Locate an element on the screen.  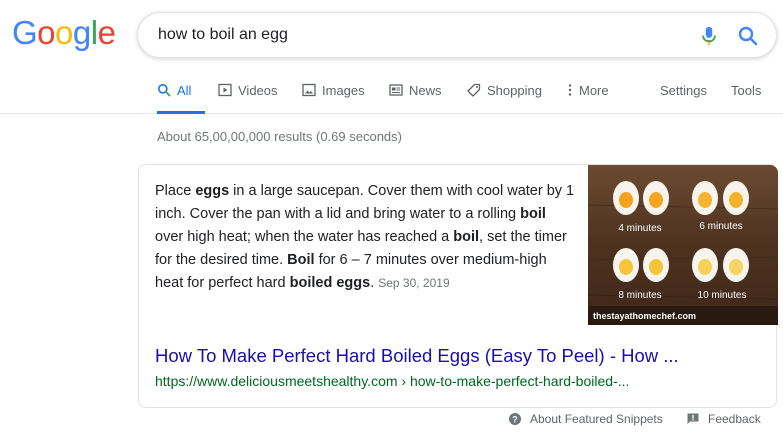
tab-all: All is located at coordinates (181, 93).